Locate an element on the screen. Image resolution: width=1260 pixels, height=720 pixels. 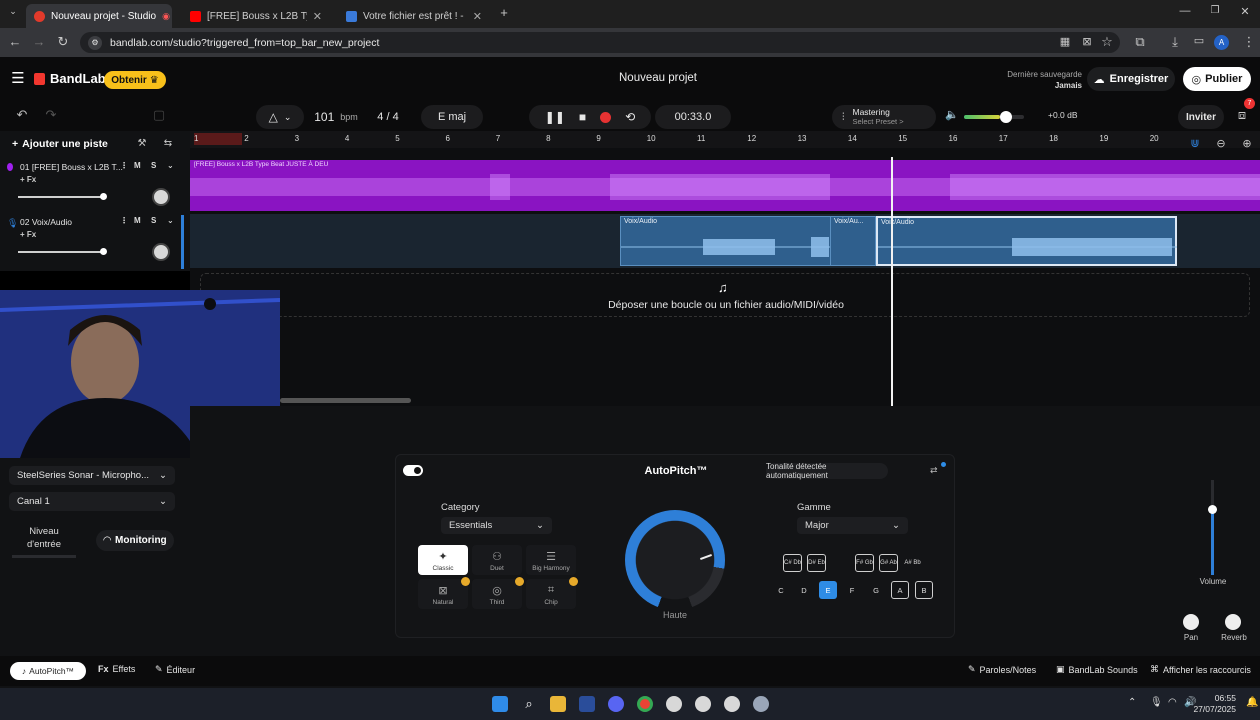
collab-icon: ▢ is located at coordinates (159, 115).